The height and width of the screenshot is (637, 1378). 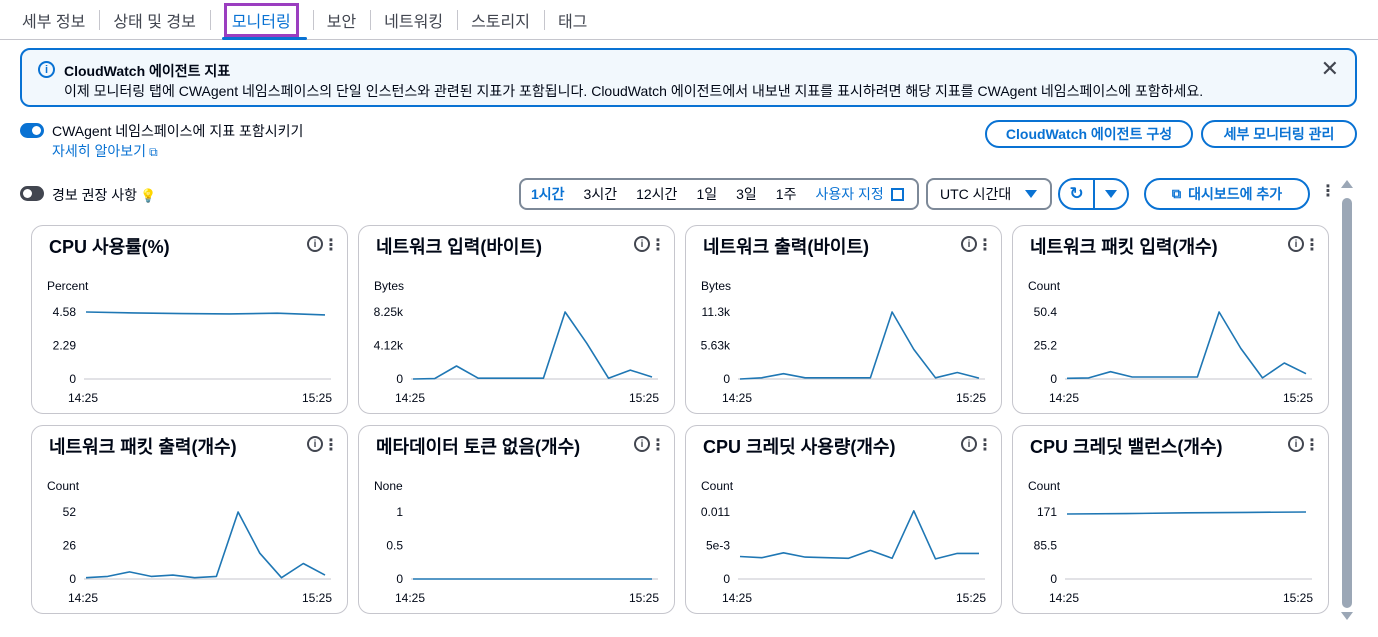 What do you see at coordinates (65, 312) in the screenshot?
I see `y-tick-label: 4.58` at bounding box center [65, 312].